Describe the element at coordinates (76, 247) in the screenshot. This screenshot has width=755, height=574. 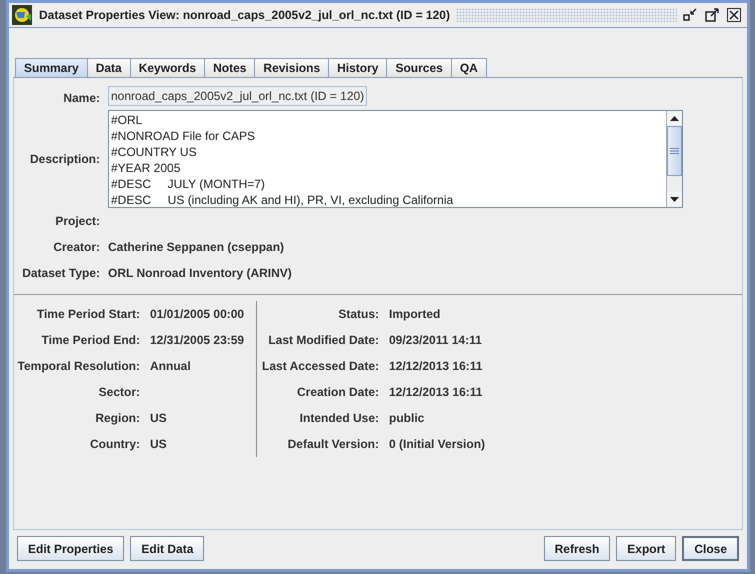
I see `field-label: Creator:` at that location.